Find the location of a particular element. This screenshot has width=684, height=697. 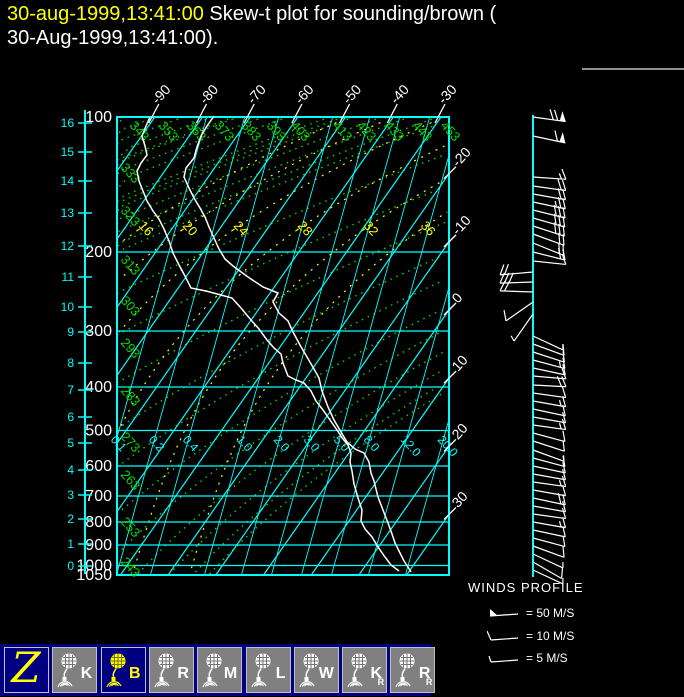

half-barb-icon is located at coordinates (503, 659).